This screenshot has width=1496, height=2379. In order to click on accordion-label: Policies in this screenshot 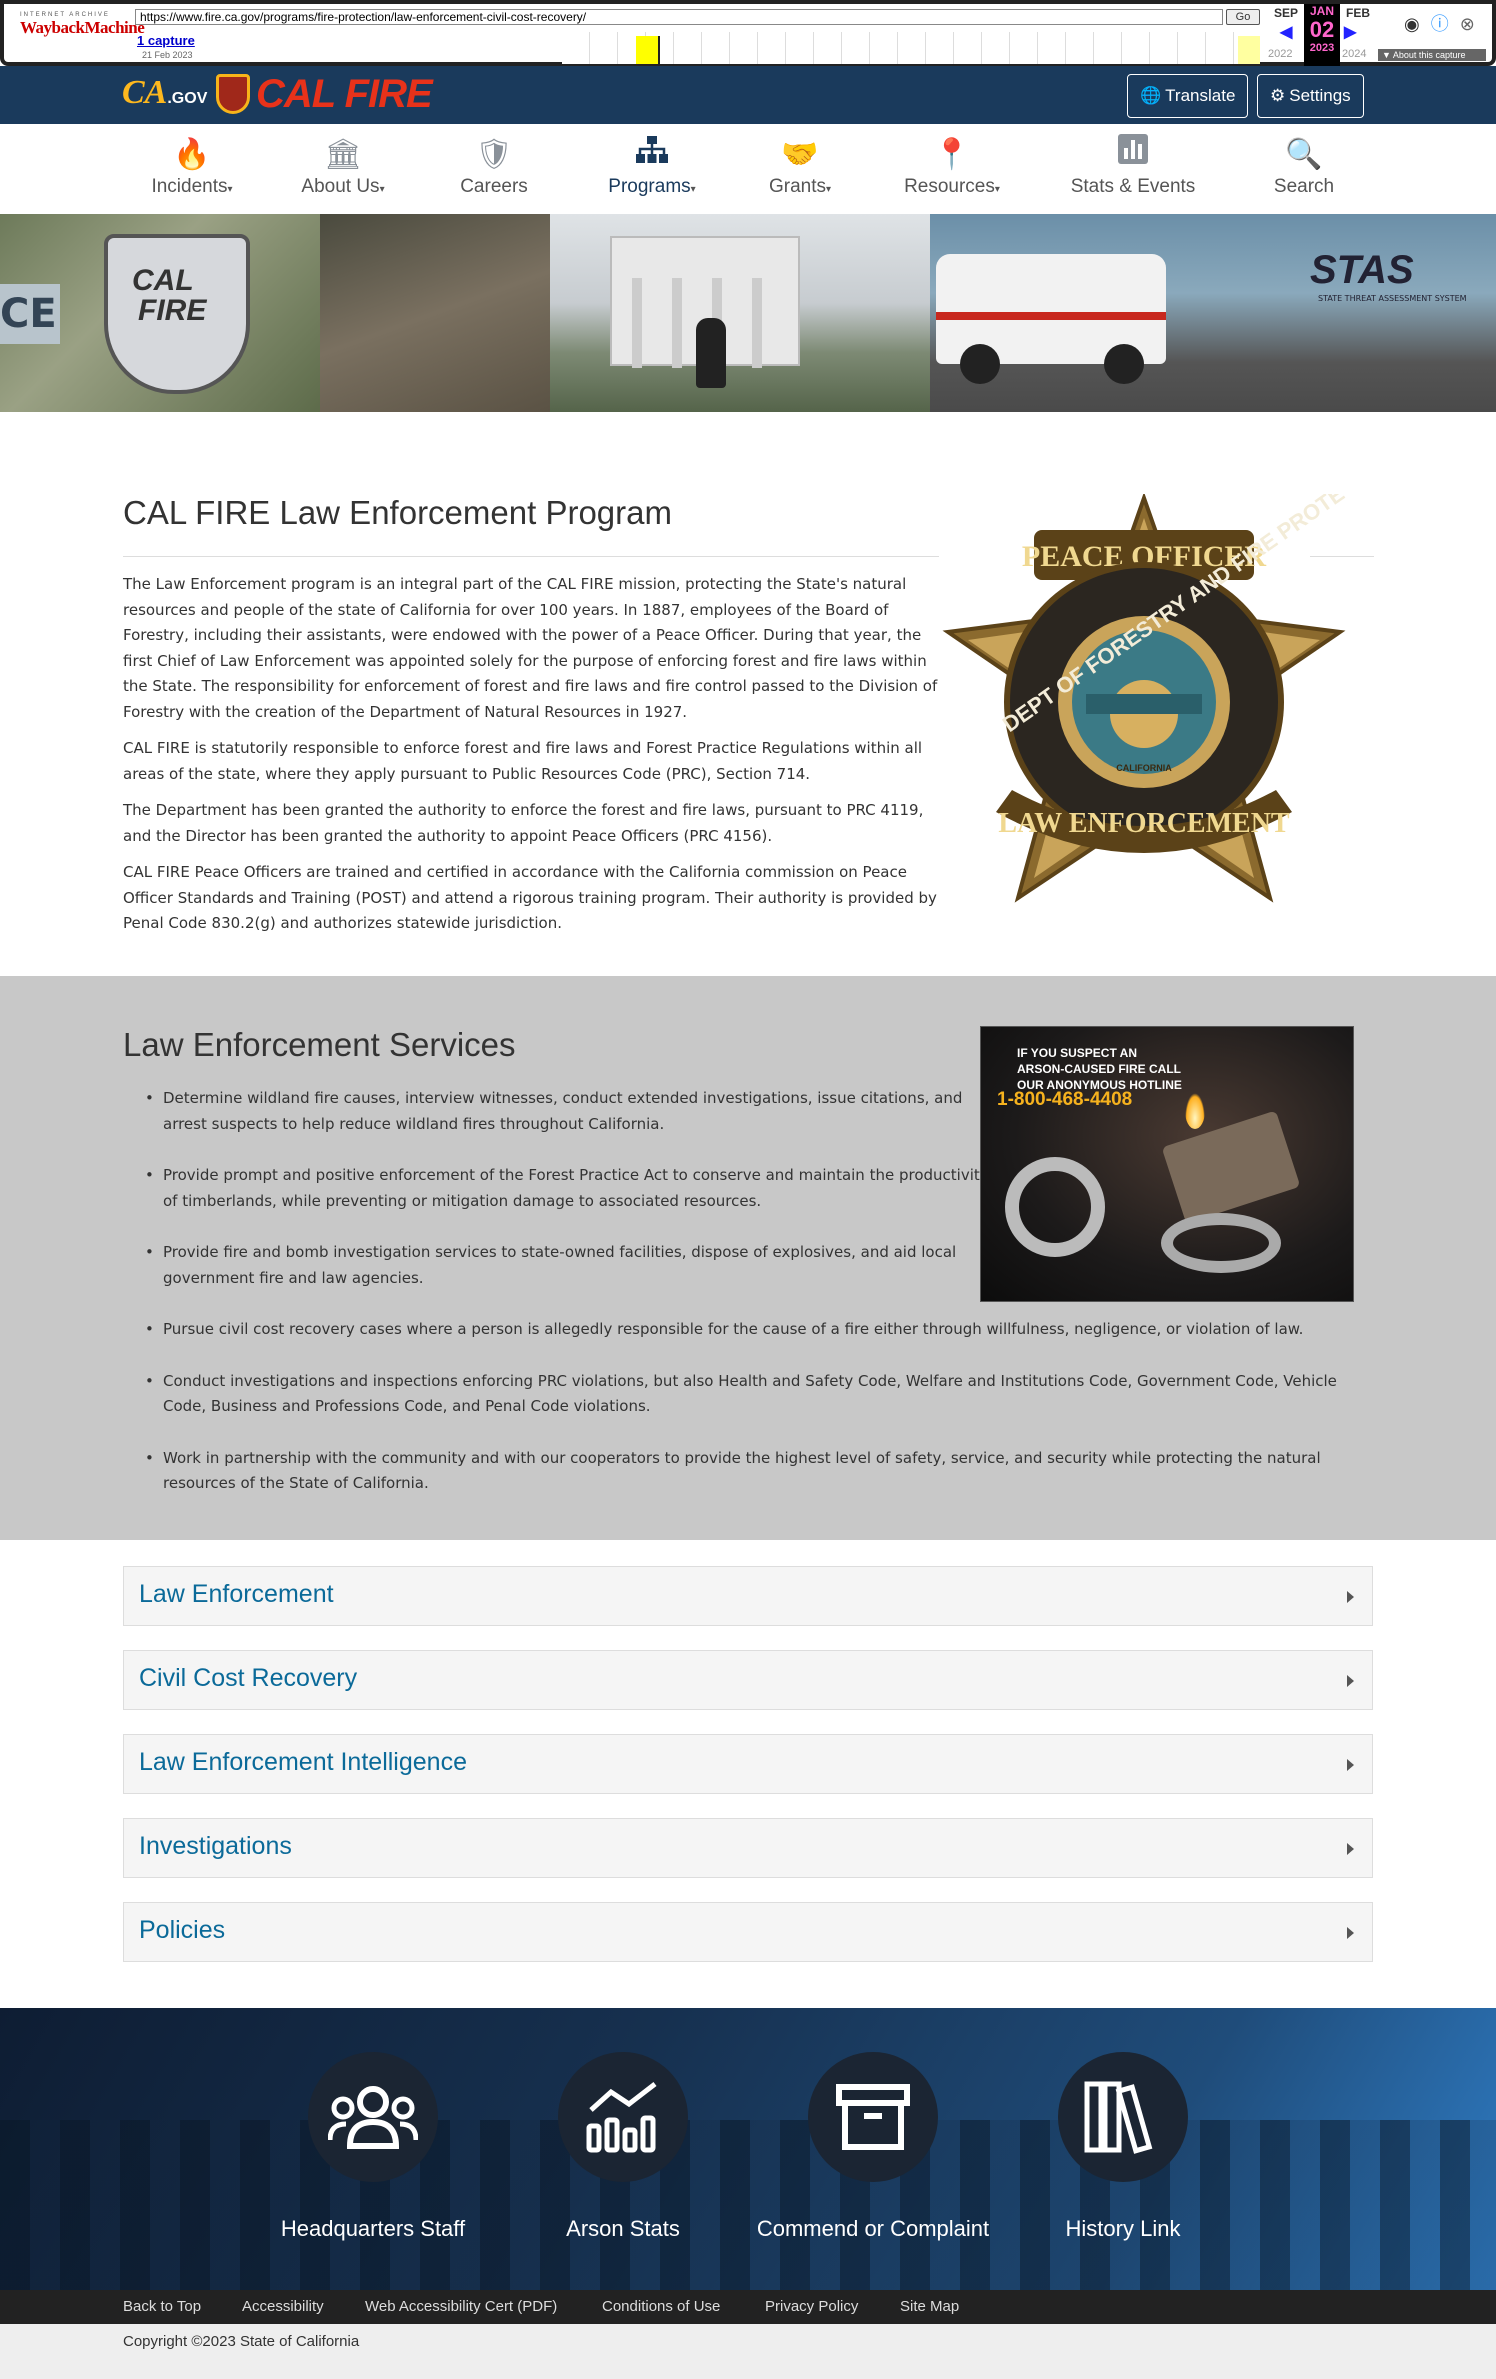, I will do `click(182, 1930)`.